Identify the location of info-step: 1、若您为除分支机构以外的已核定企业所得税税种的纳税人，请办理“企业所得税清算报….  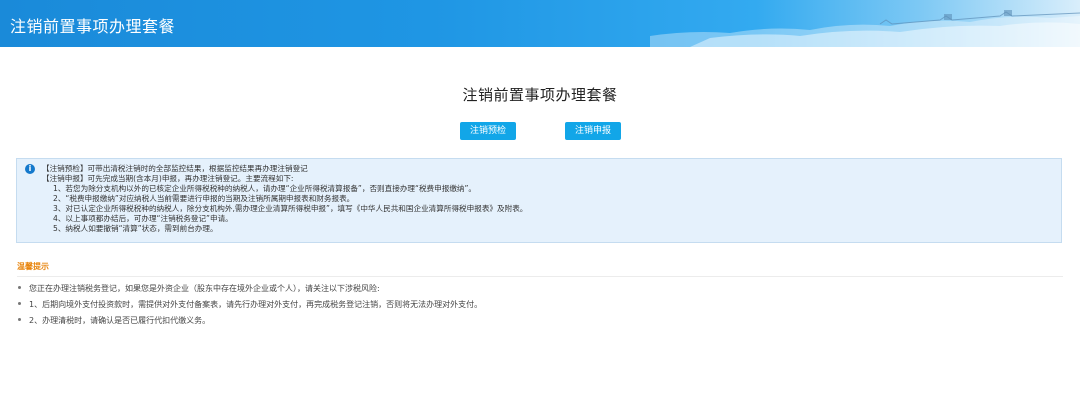
(265, 188).